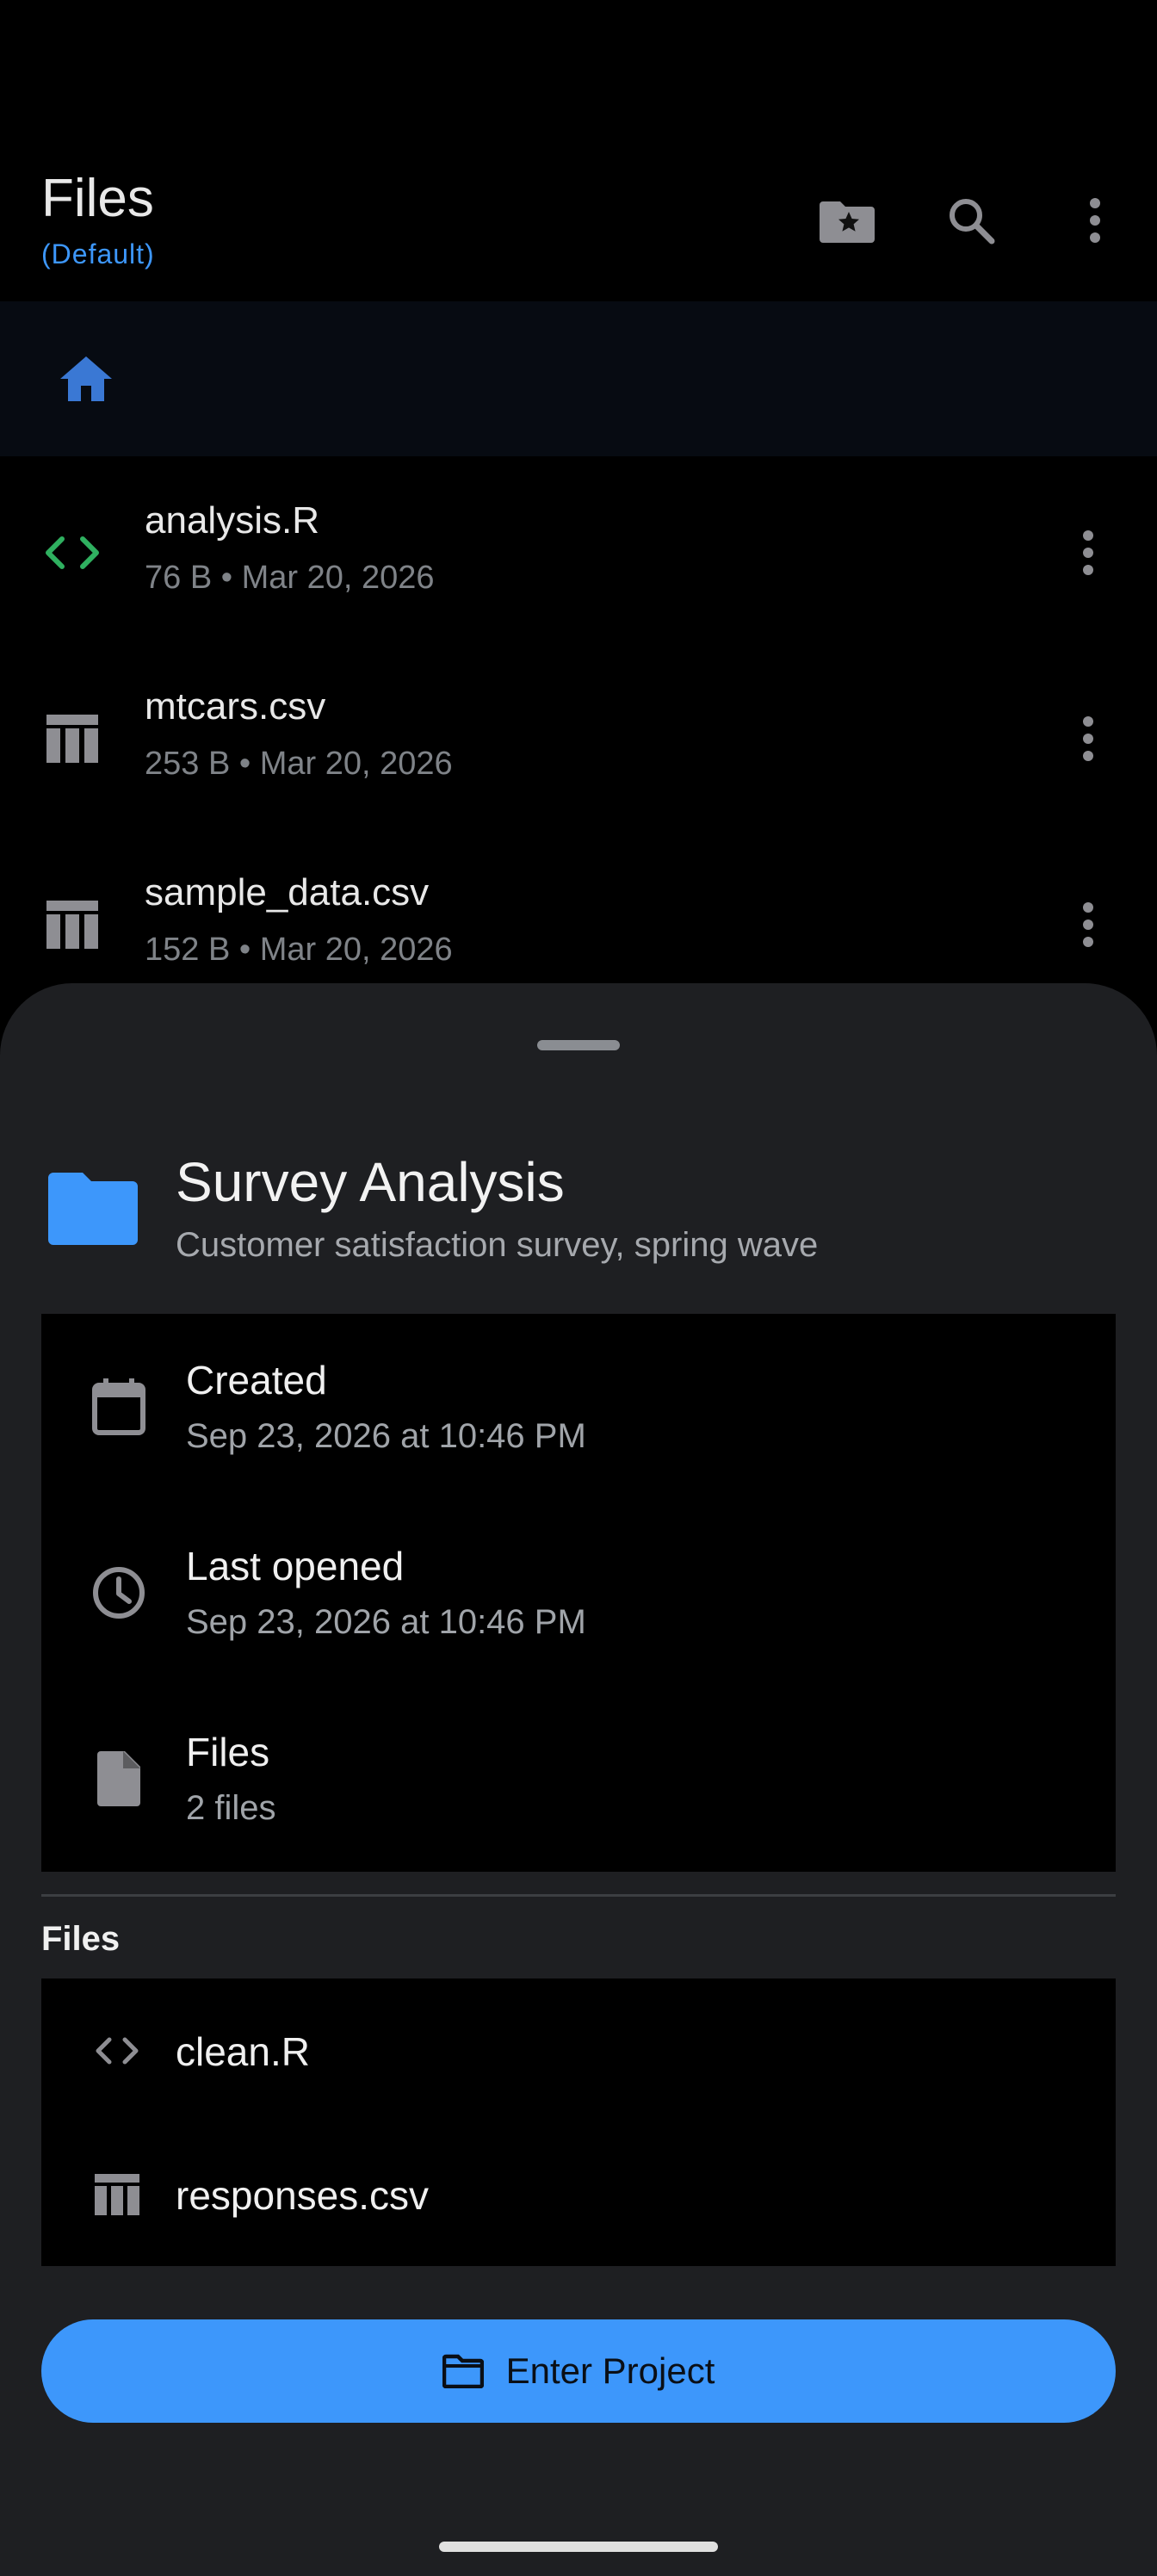 This screenshot has height=2576, width=1157. Describe the element at coordinates (610, 2371) in the screenshot. I see `enter-project-label: Enter Project` at that location.